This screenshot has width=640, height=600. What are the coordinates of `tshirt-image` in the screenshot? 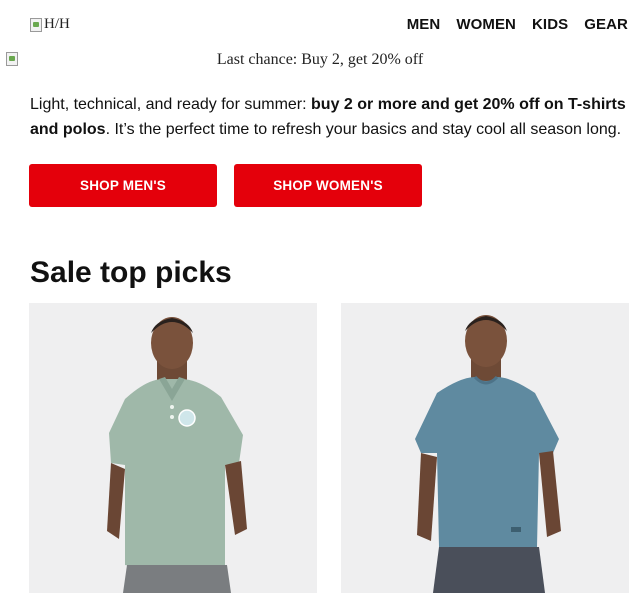 It's located at (488, 454).